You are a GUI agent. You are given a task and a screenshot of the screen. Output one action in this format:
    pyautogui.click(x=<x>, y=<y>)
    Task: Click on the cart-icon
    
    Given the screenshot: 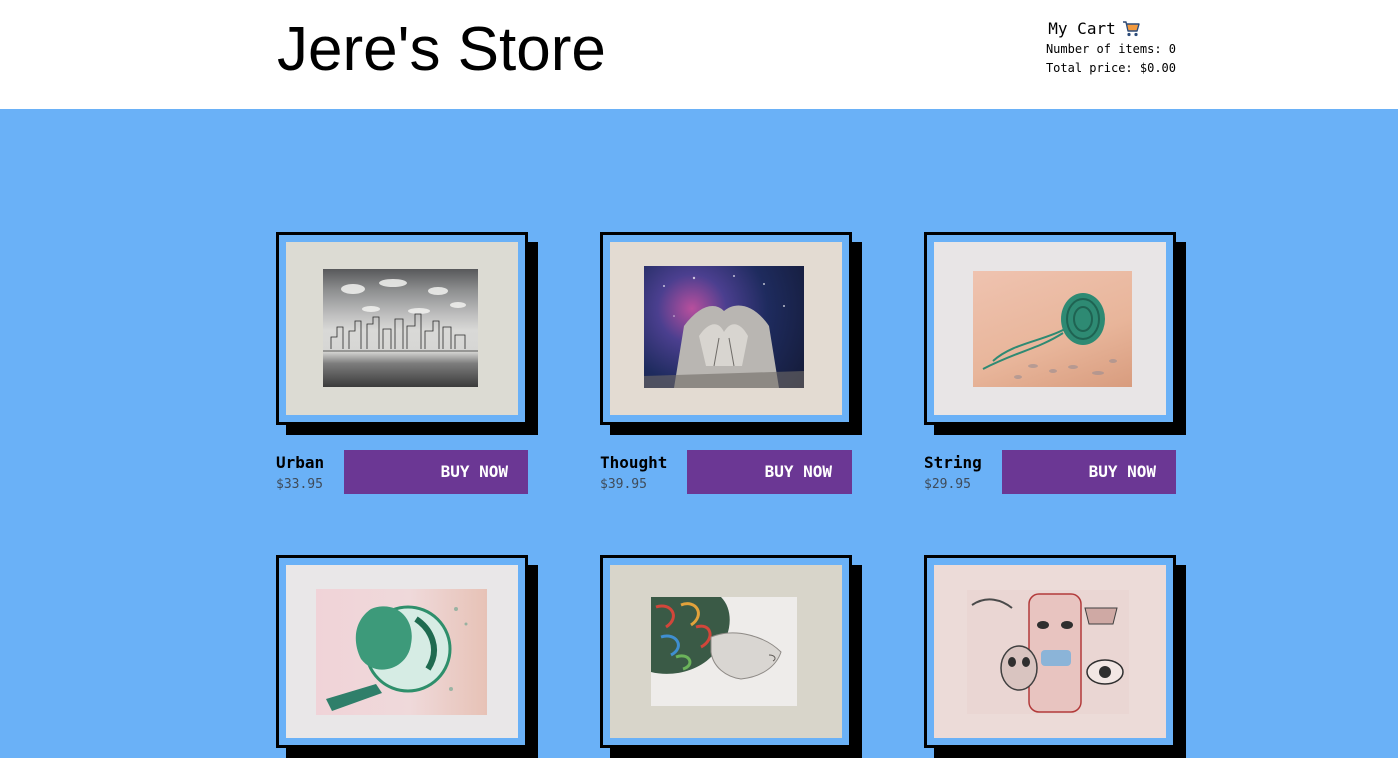 What is the action you would take?
    pyautogui.click(x=1131, y=28)
    